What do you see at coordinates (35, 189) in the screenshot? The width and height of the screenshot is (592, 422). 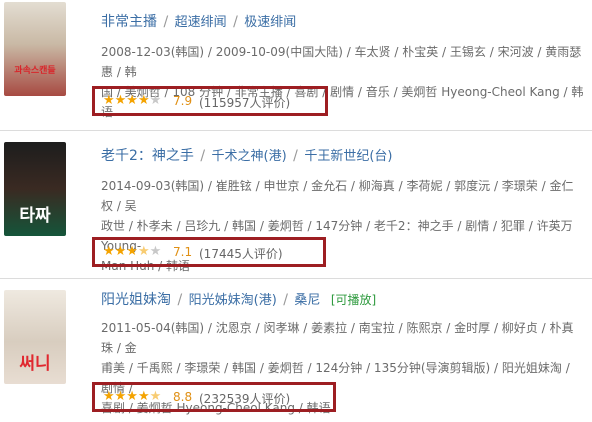 I see `movie-poster: 타짜` at bounding box center [35, 189].